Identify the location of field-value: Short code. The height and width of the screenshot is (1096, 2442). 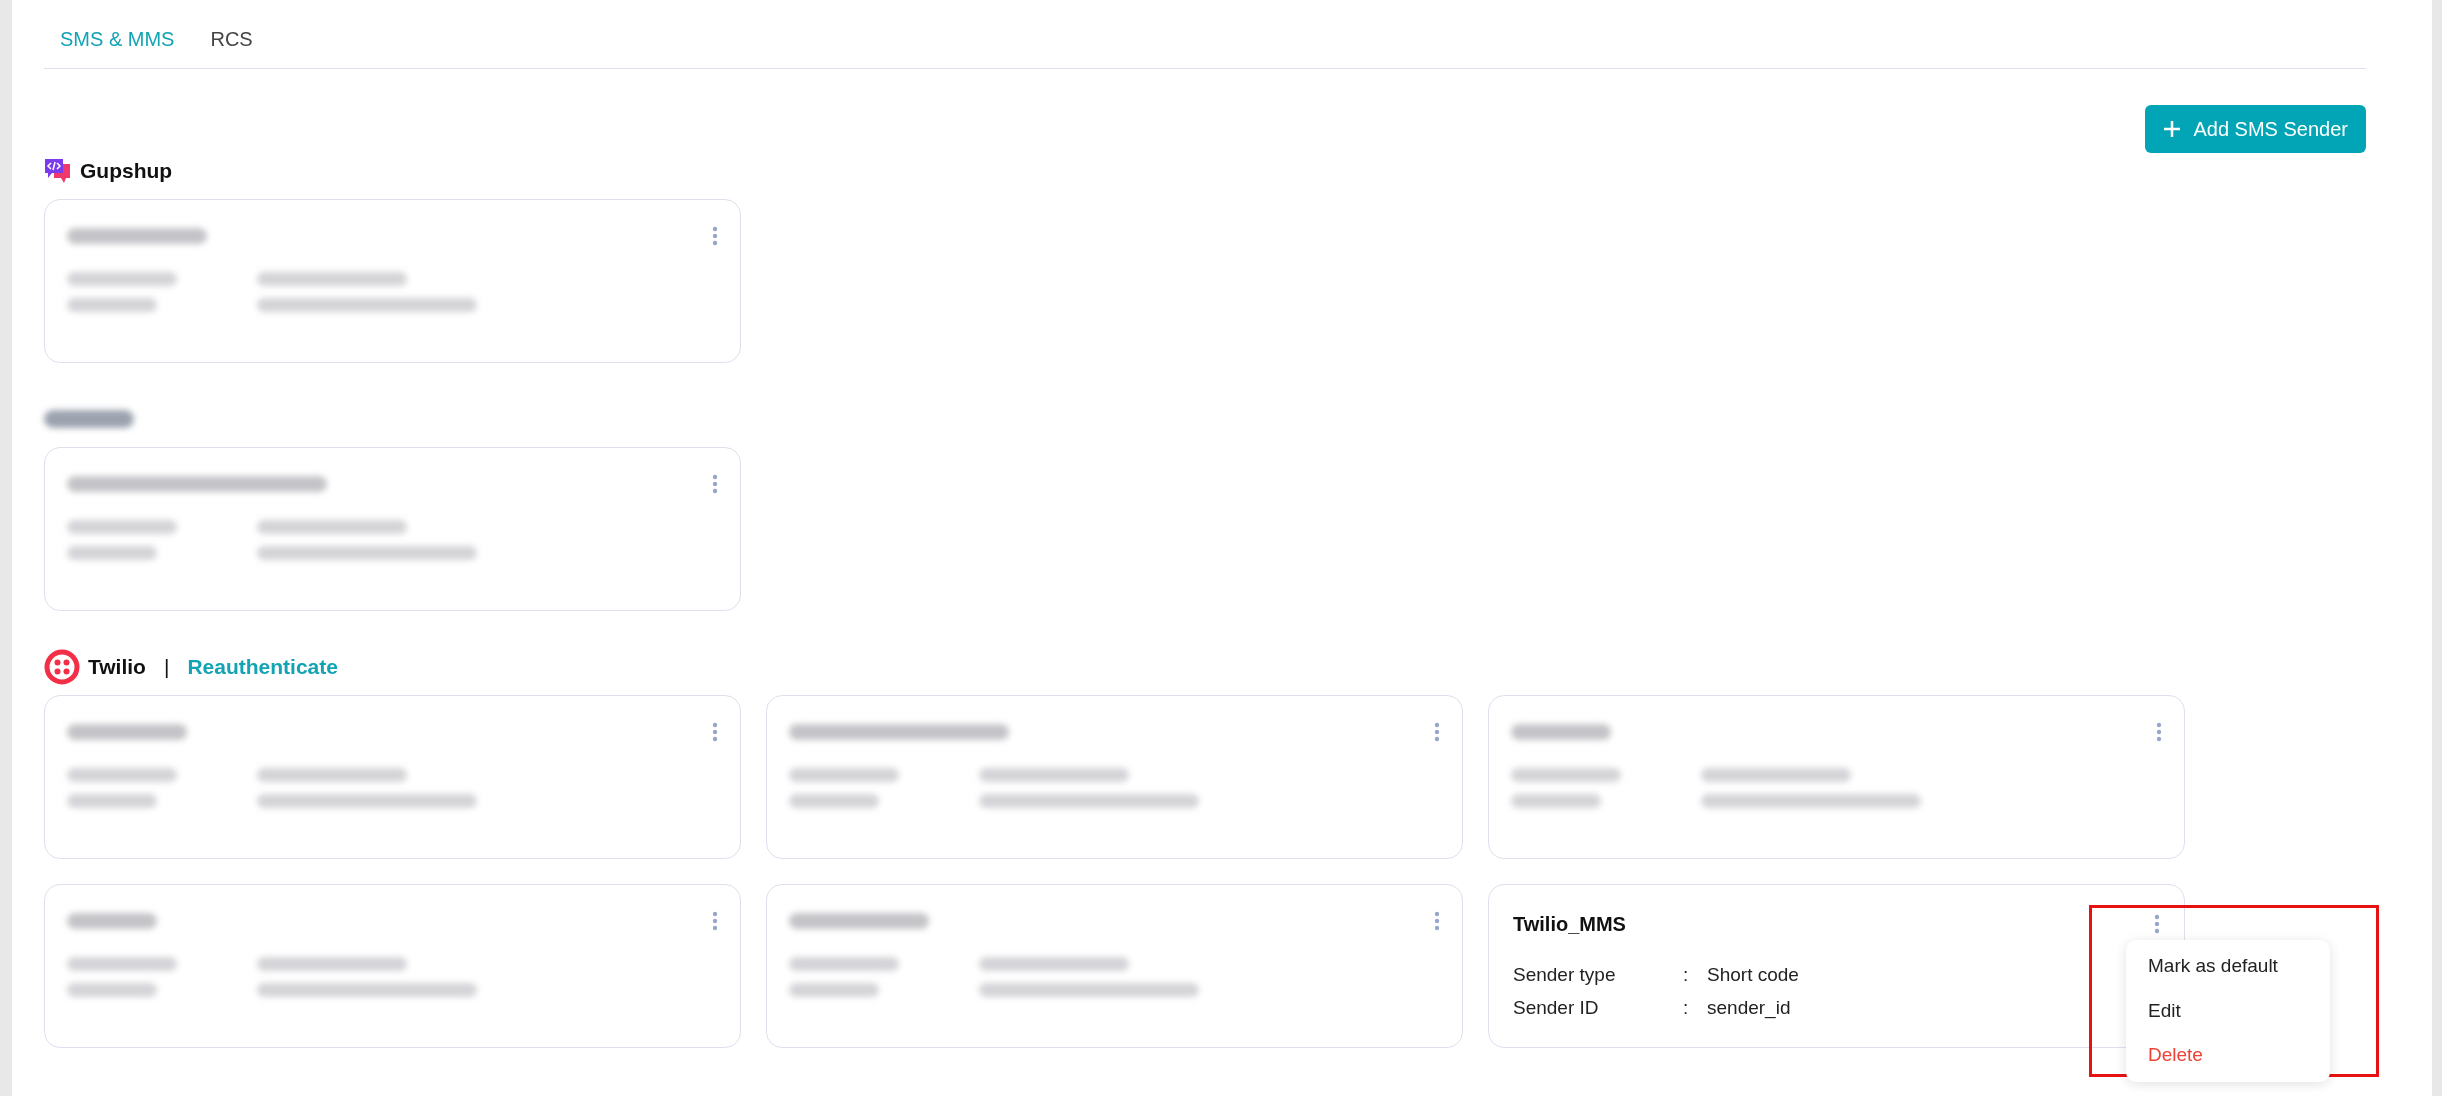
(1753, 975).